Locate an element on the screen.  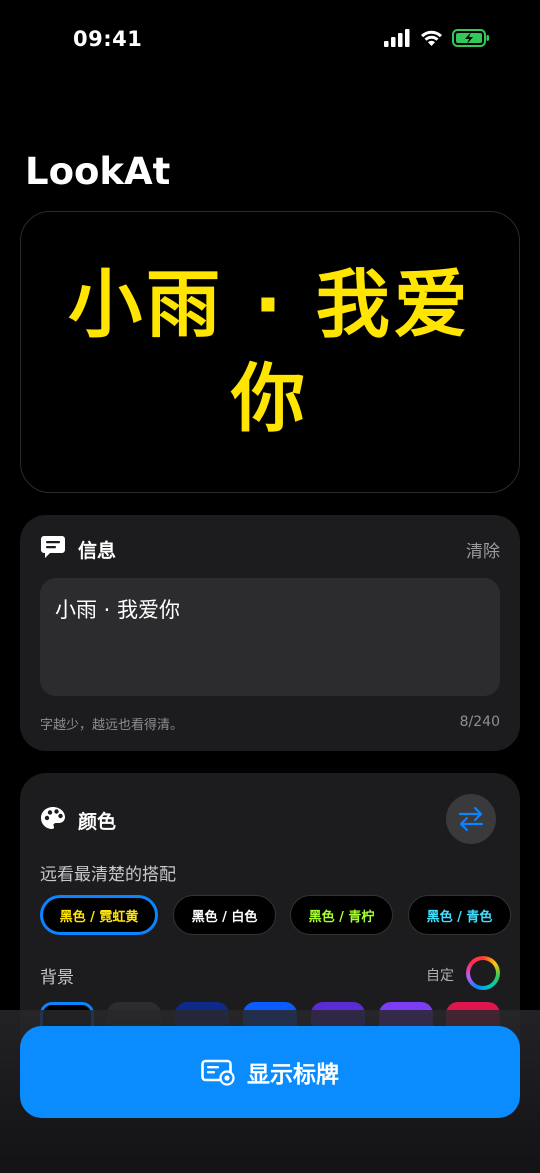
preset-chip-label: 黑色 / 霓虹黄 is located at coordinates (99, 917).